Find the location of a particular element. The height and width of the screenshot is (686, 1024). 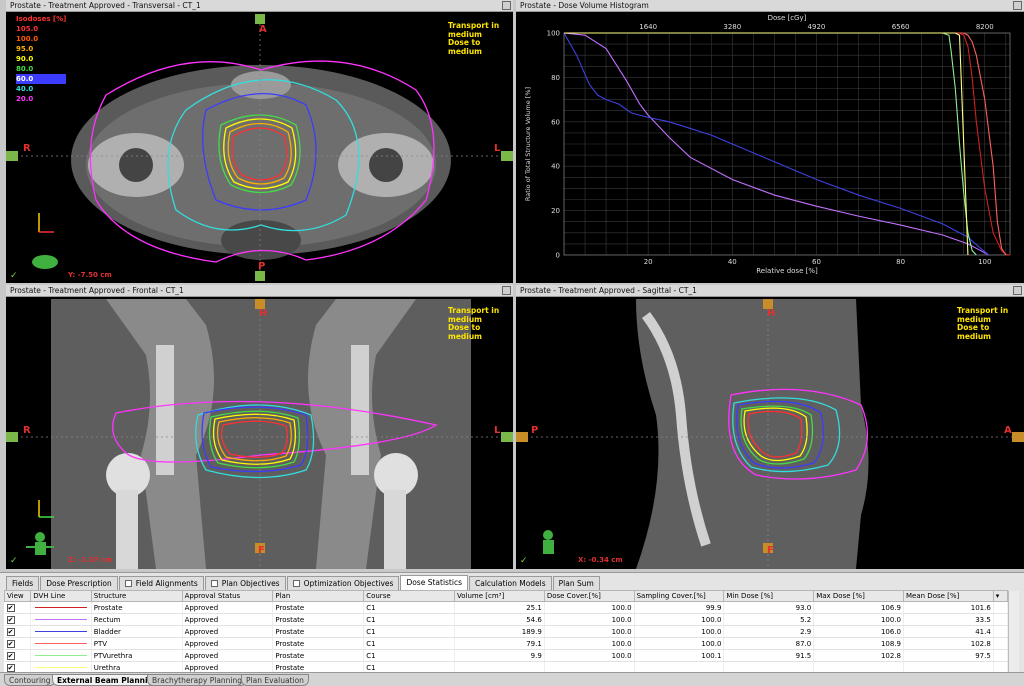

workspace-tab-brachytherapy-planning: Brachytherapy Planning is located at coordinates (197, 680).